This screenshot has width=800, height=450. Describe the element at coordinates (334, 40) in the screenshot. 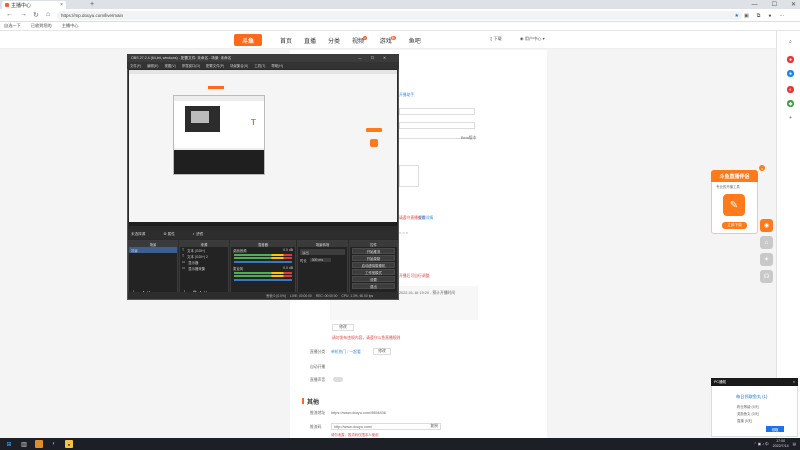

I see `nav-category: 分类` at that location.